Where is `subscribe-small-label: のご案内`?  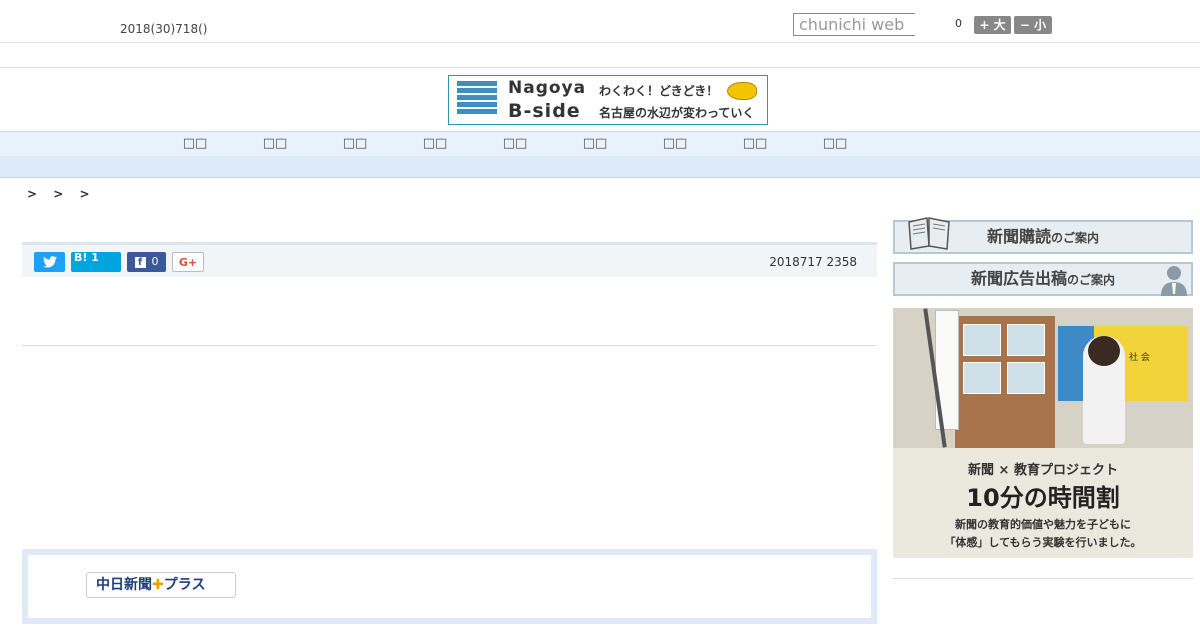 subscribe-small-label: のご案内 is located at coordinates (1075, 238).